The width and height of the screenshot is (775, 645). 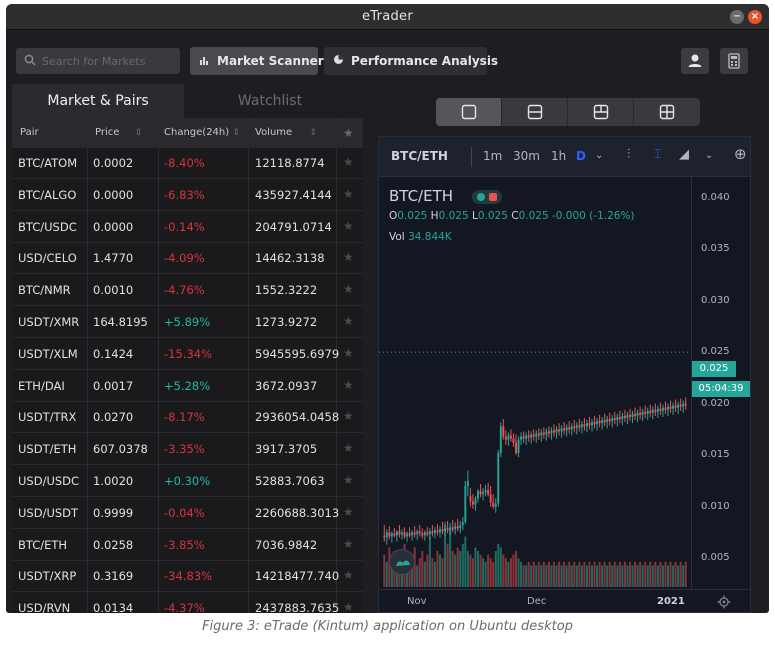 I want to click on volume-cell: 52883.7063, so click(x=290, y=481).